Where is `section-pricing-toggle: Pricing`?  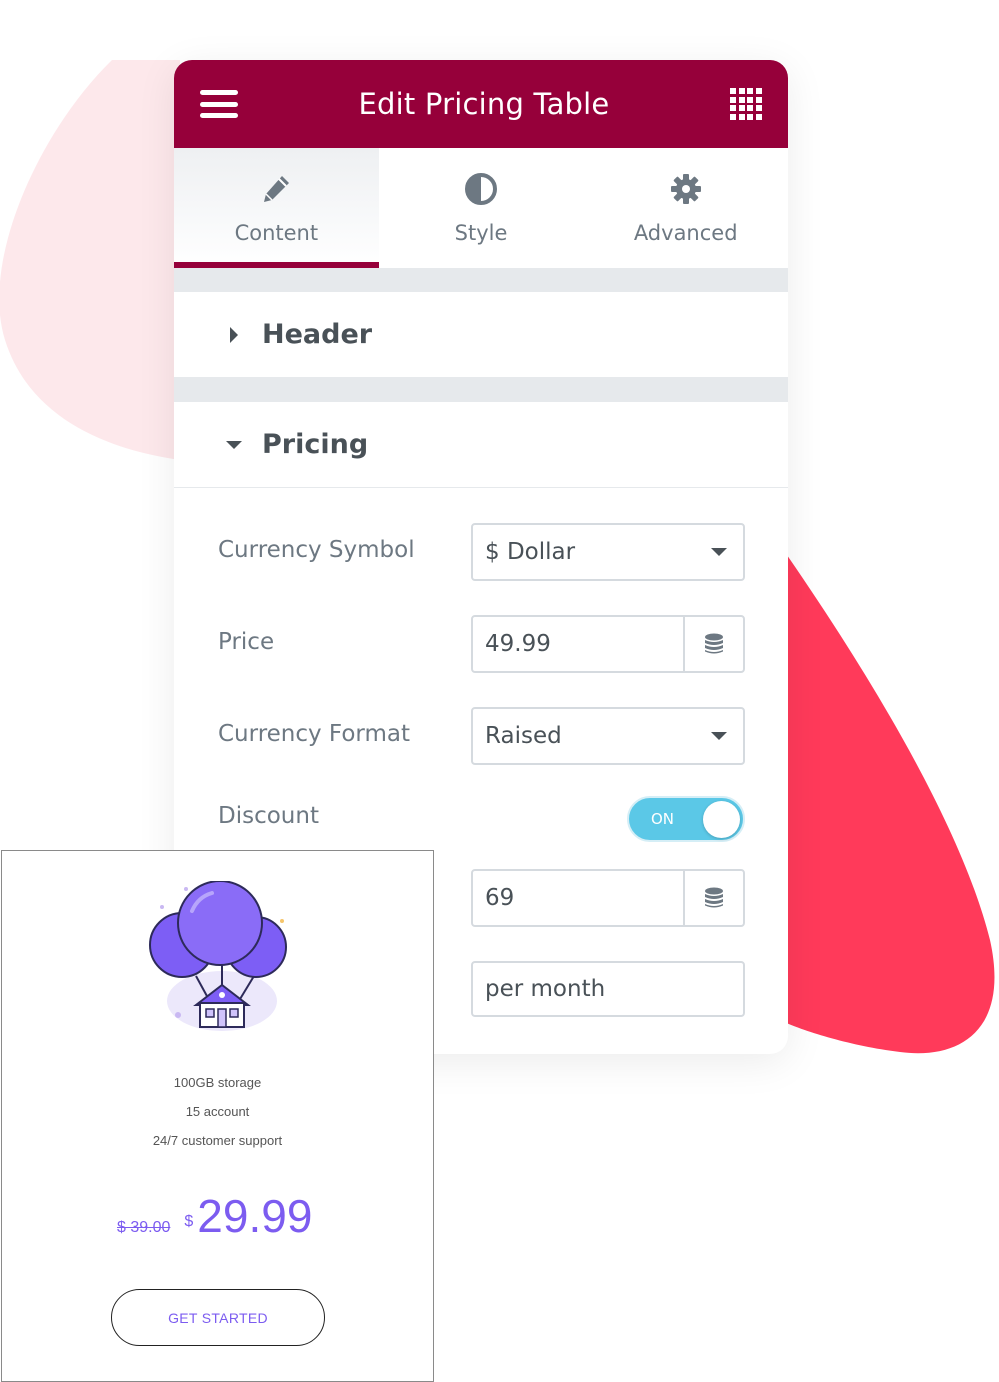
section-pricing-toggle: Pricing is located at coordinates (481, 445).